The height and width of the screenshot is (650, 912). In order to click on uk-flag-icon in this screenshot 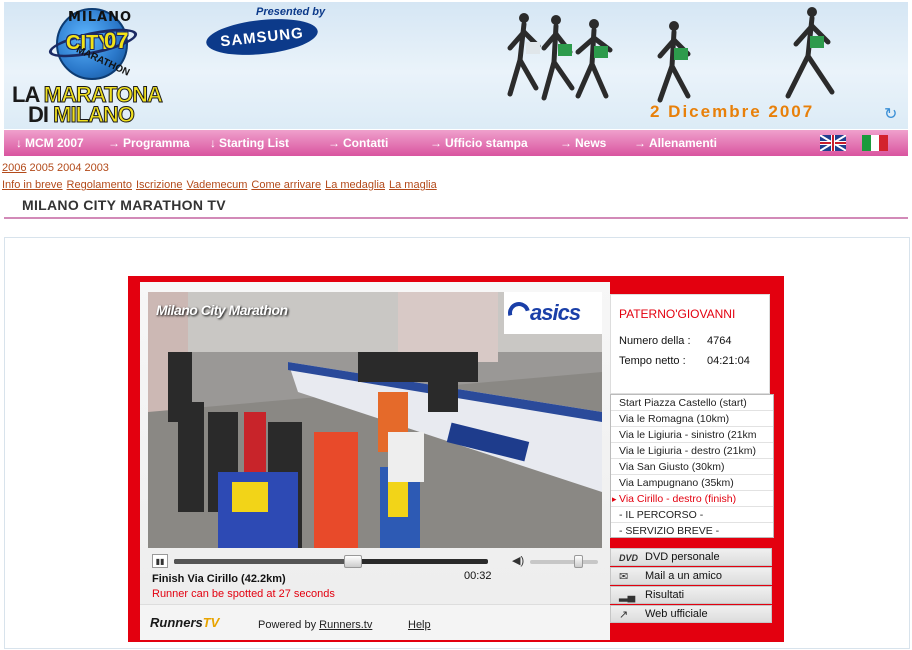, I will do `click(833, 143)`.